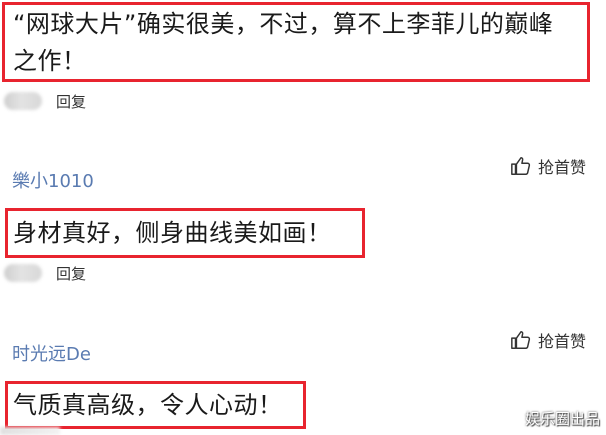 Image resolution: width=606 pixels, height=435 pixels. I want to click on comment-2-like-button: 抢首赞, so click(548, 166).